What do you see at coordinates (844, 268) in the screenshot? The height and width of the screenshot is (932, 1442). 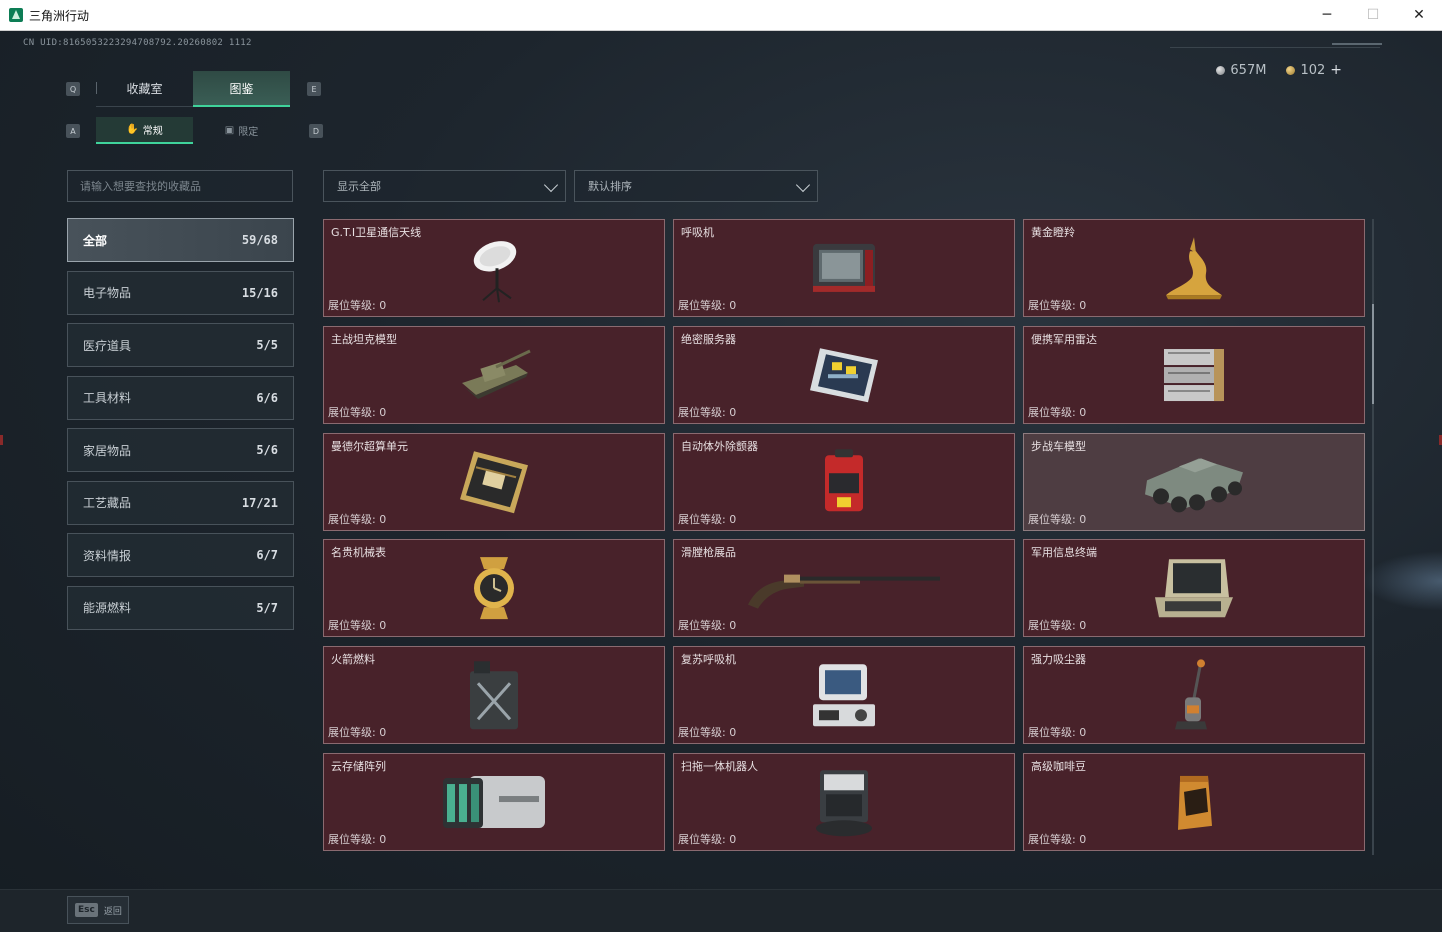 I see `item-card: 呼吸机 展位等级: 0` at bounding box center [844, 268].